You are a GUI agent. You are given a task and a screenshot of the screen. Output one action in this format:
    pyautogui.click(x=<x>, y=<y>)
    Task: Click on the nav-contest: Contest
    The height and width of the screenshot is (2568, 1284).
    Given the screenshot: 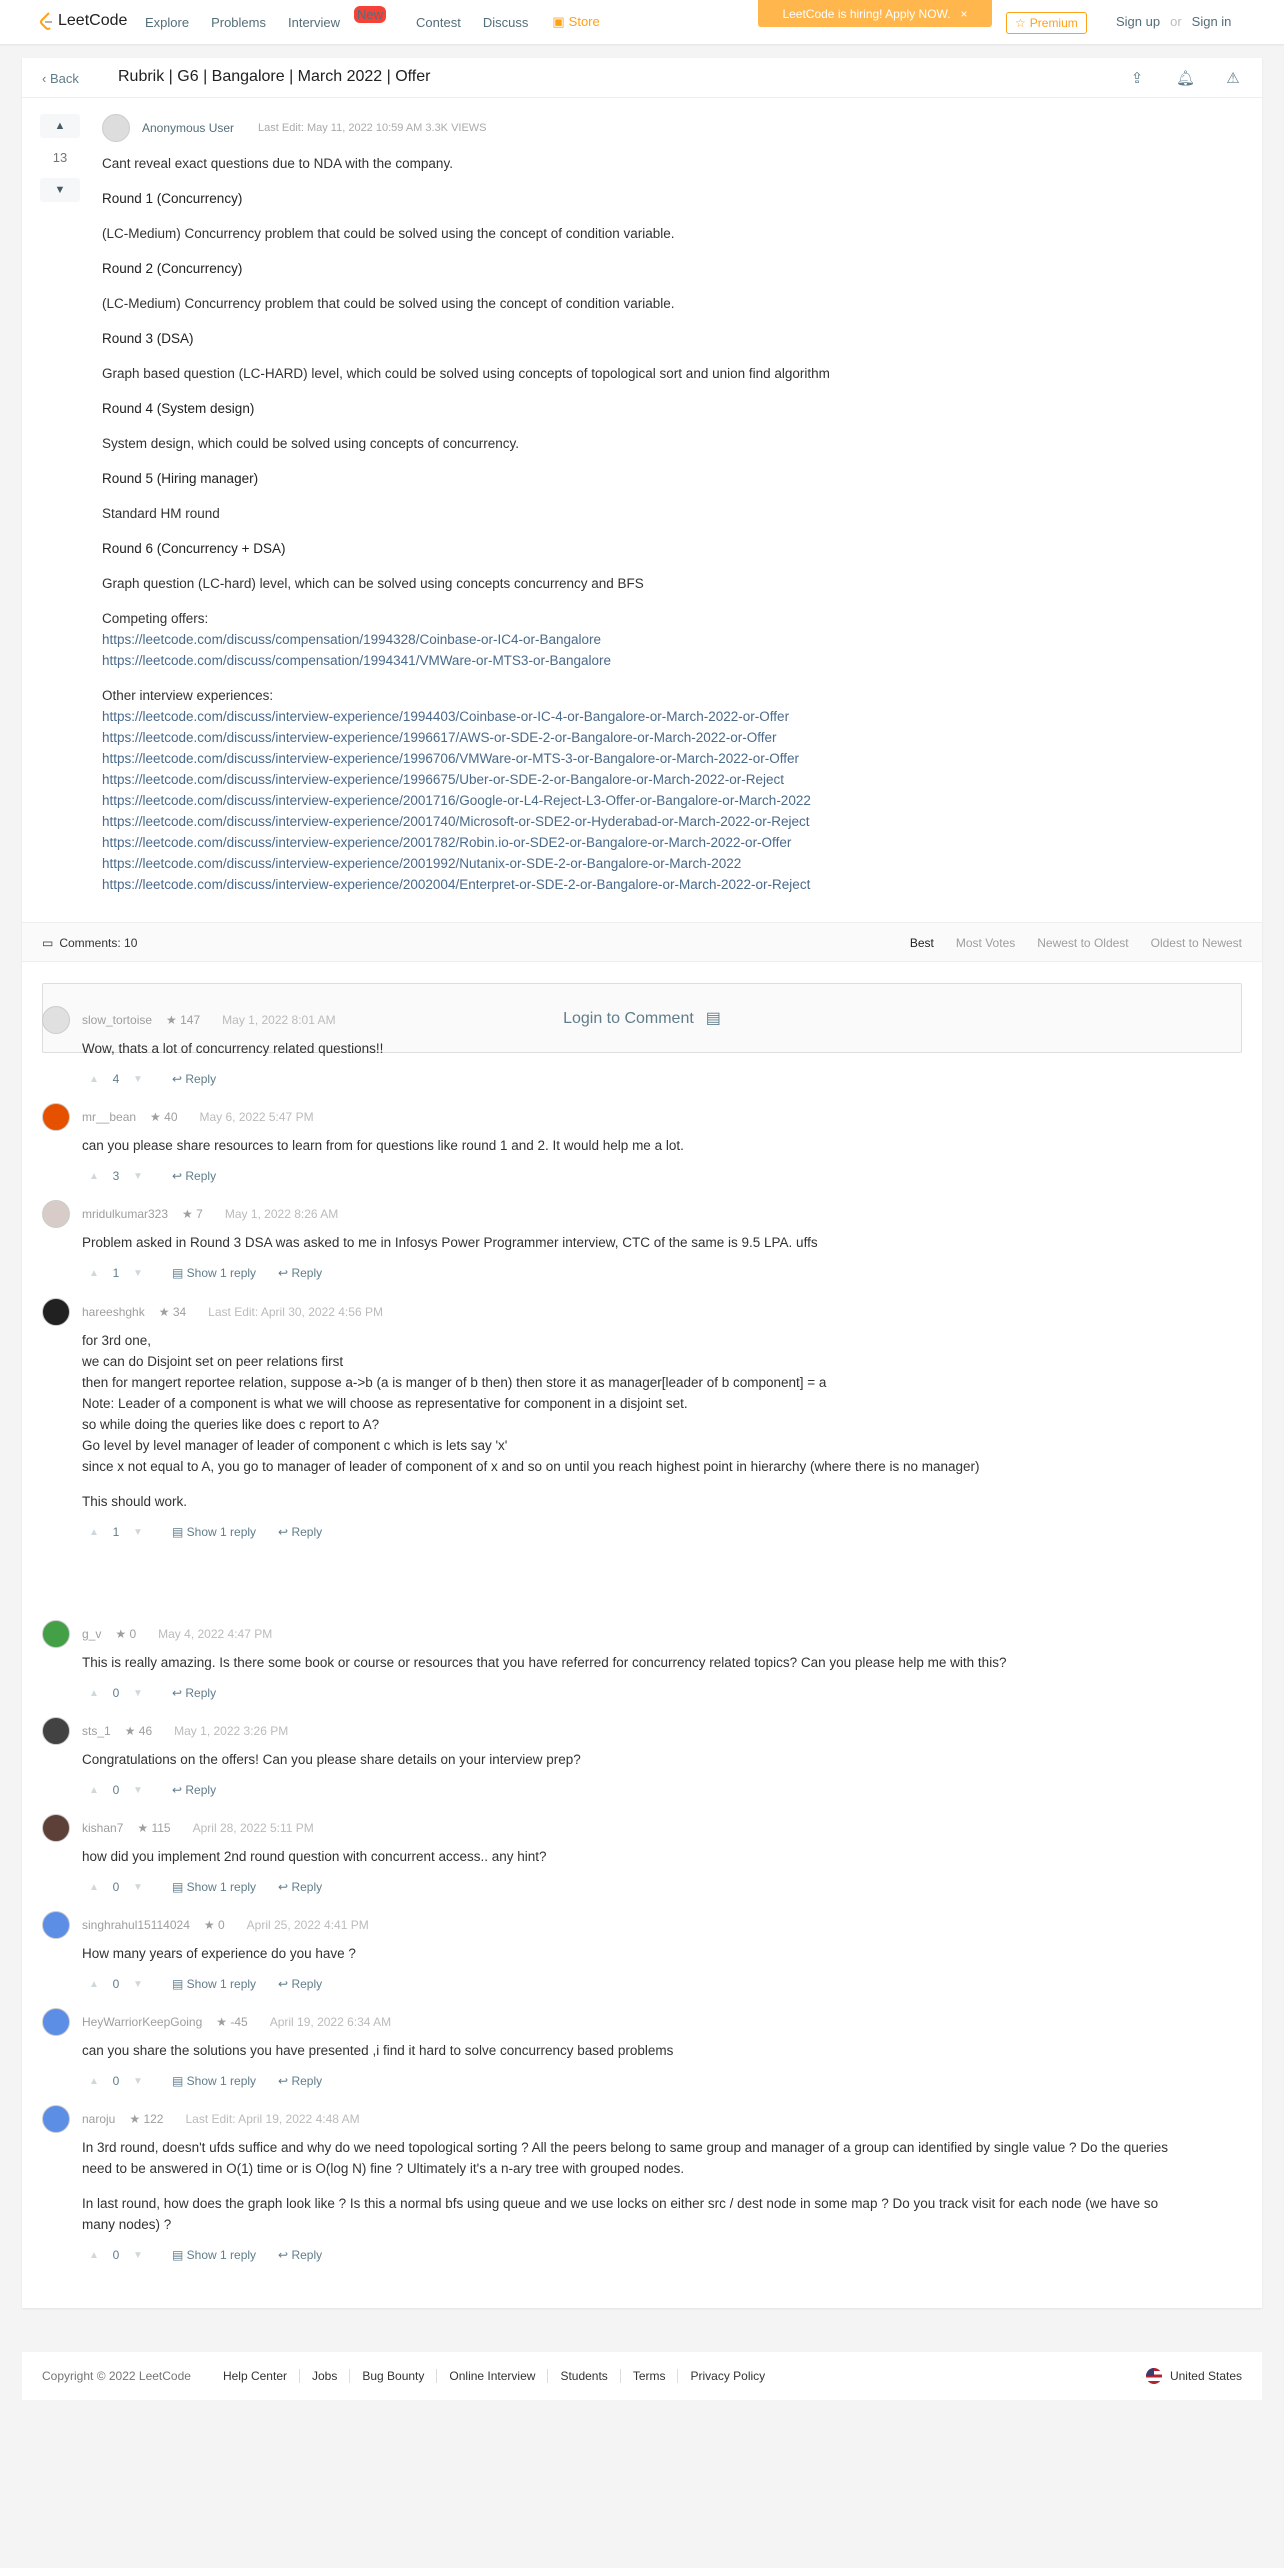 What is the action you would take?
    pyautogui.click(x=438, y=22)
    